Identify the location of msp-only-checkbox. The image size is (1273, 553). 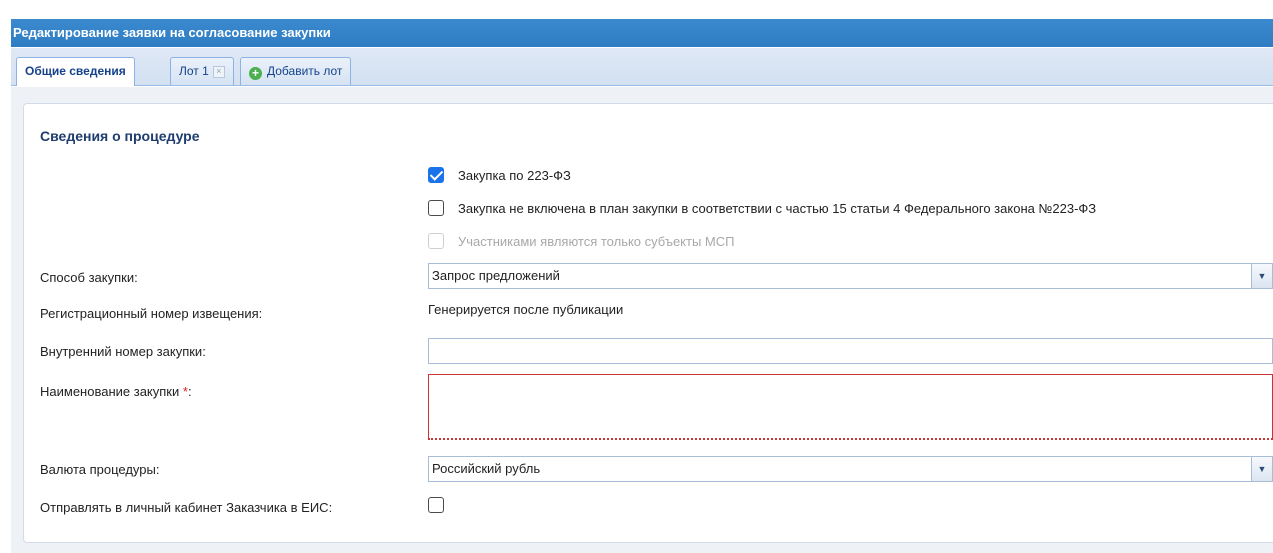
(436, 241).